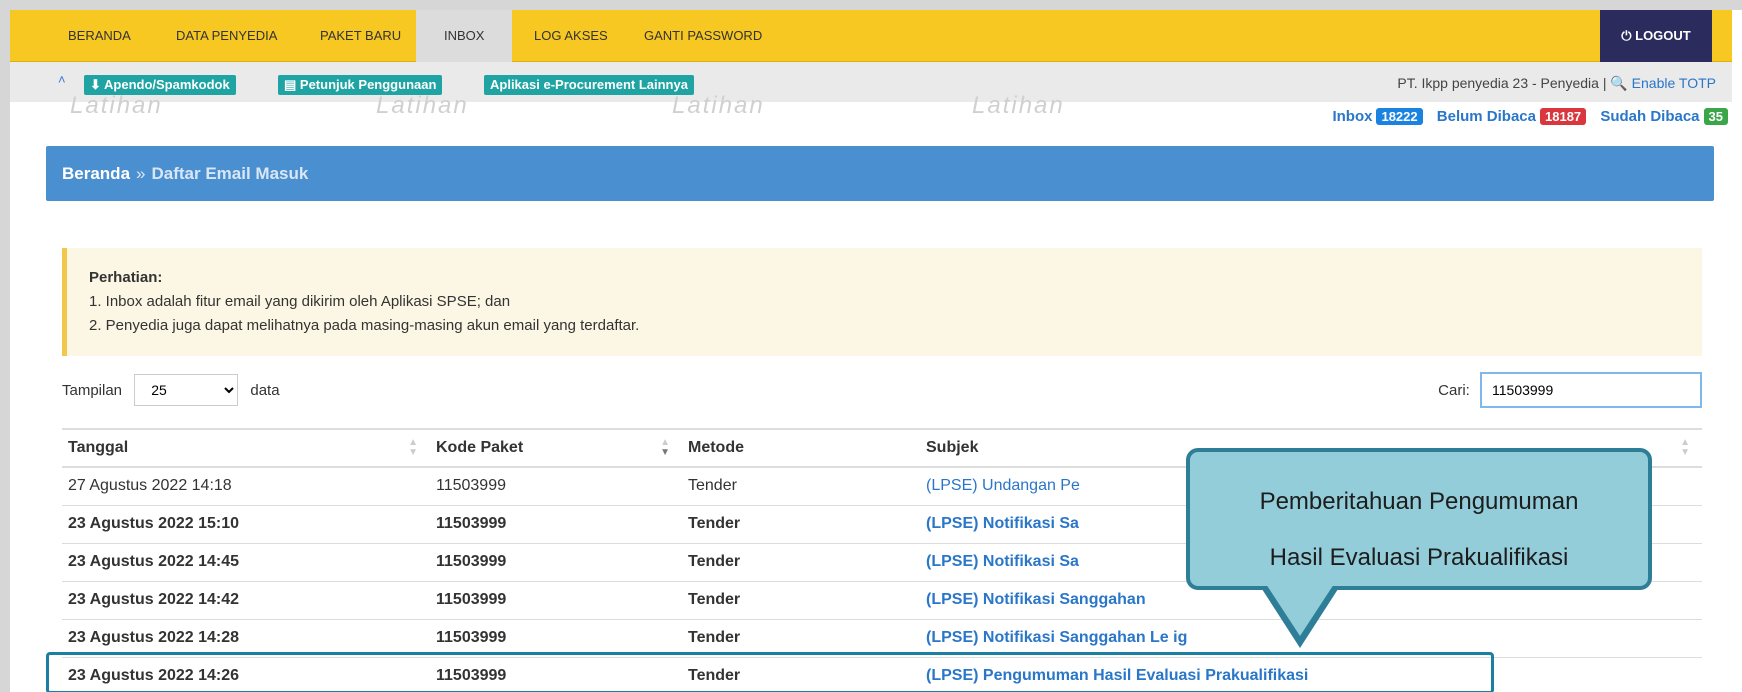 The width and height of the screenshot is (1742, 692). What do you see at coordinates (1399, 116) in the screenshot?
I see `inbox-count-badge: 18222` at bounding box center [1399, 116].